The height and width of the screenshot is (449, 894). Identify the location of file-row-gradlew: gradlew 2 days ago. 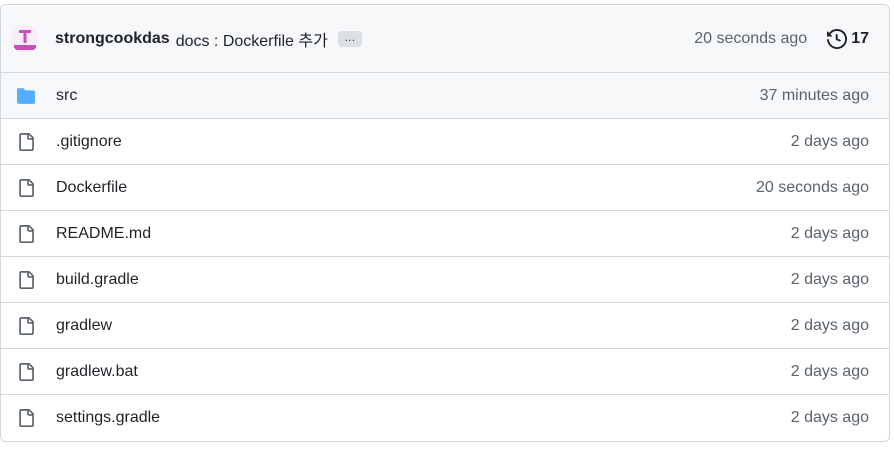
(445, 326).